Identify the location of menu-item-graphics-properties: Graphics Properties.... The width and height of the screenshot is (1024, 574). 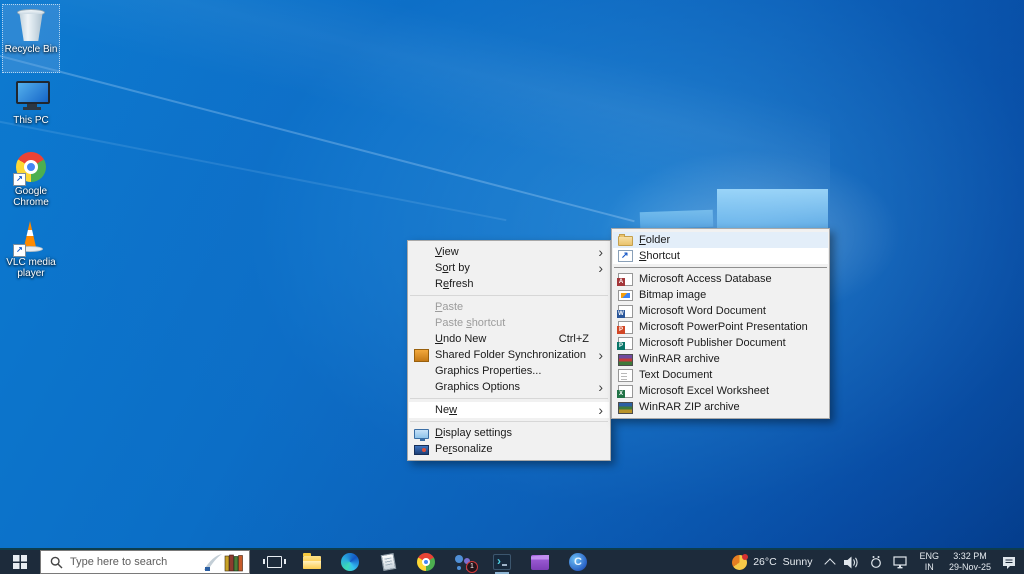
(509, 371).